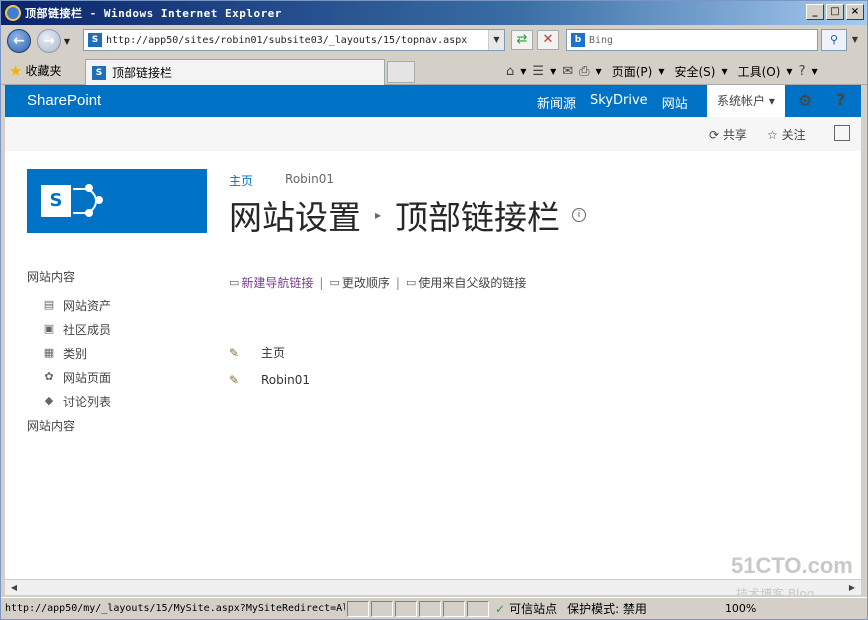 The image size is (868, 620). What do you see at coordinates (117, 281) in the screenshot?
I see `quick-launch-heading: 网站内容` at bounding box center [117, 281].